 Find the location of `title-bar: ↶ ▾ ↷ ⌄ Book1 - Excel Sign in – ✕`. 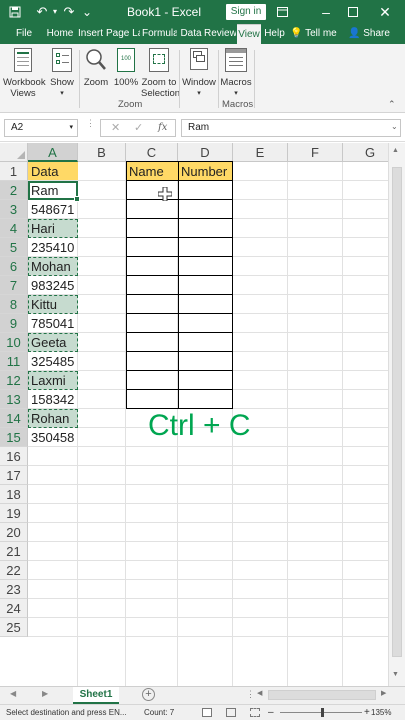

title-bar: ↶ ▾ ↷ ⌄ Book1 - Excel Sign in – ✕ is located at coordinates (202, 12).